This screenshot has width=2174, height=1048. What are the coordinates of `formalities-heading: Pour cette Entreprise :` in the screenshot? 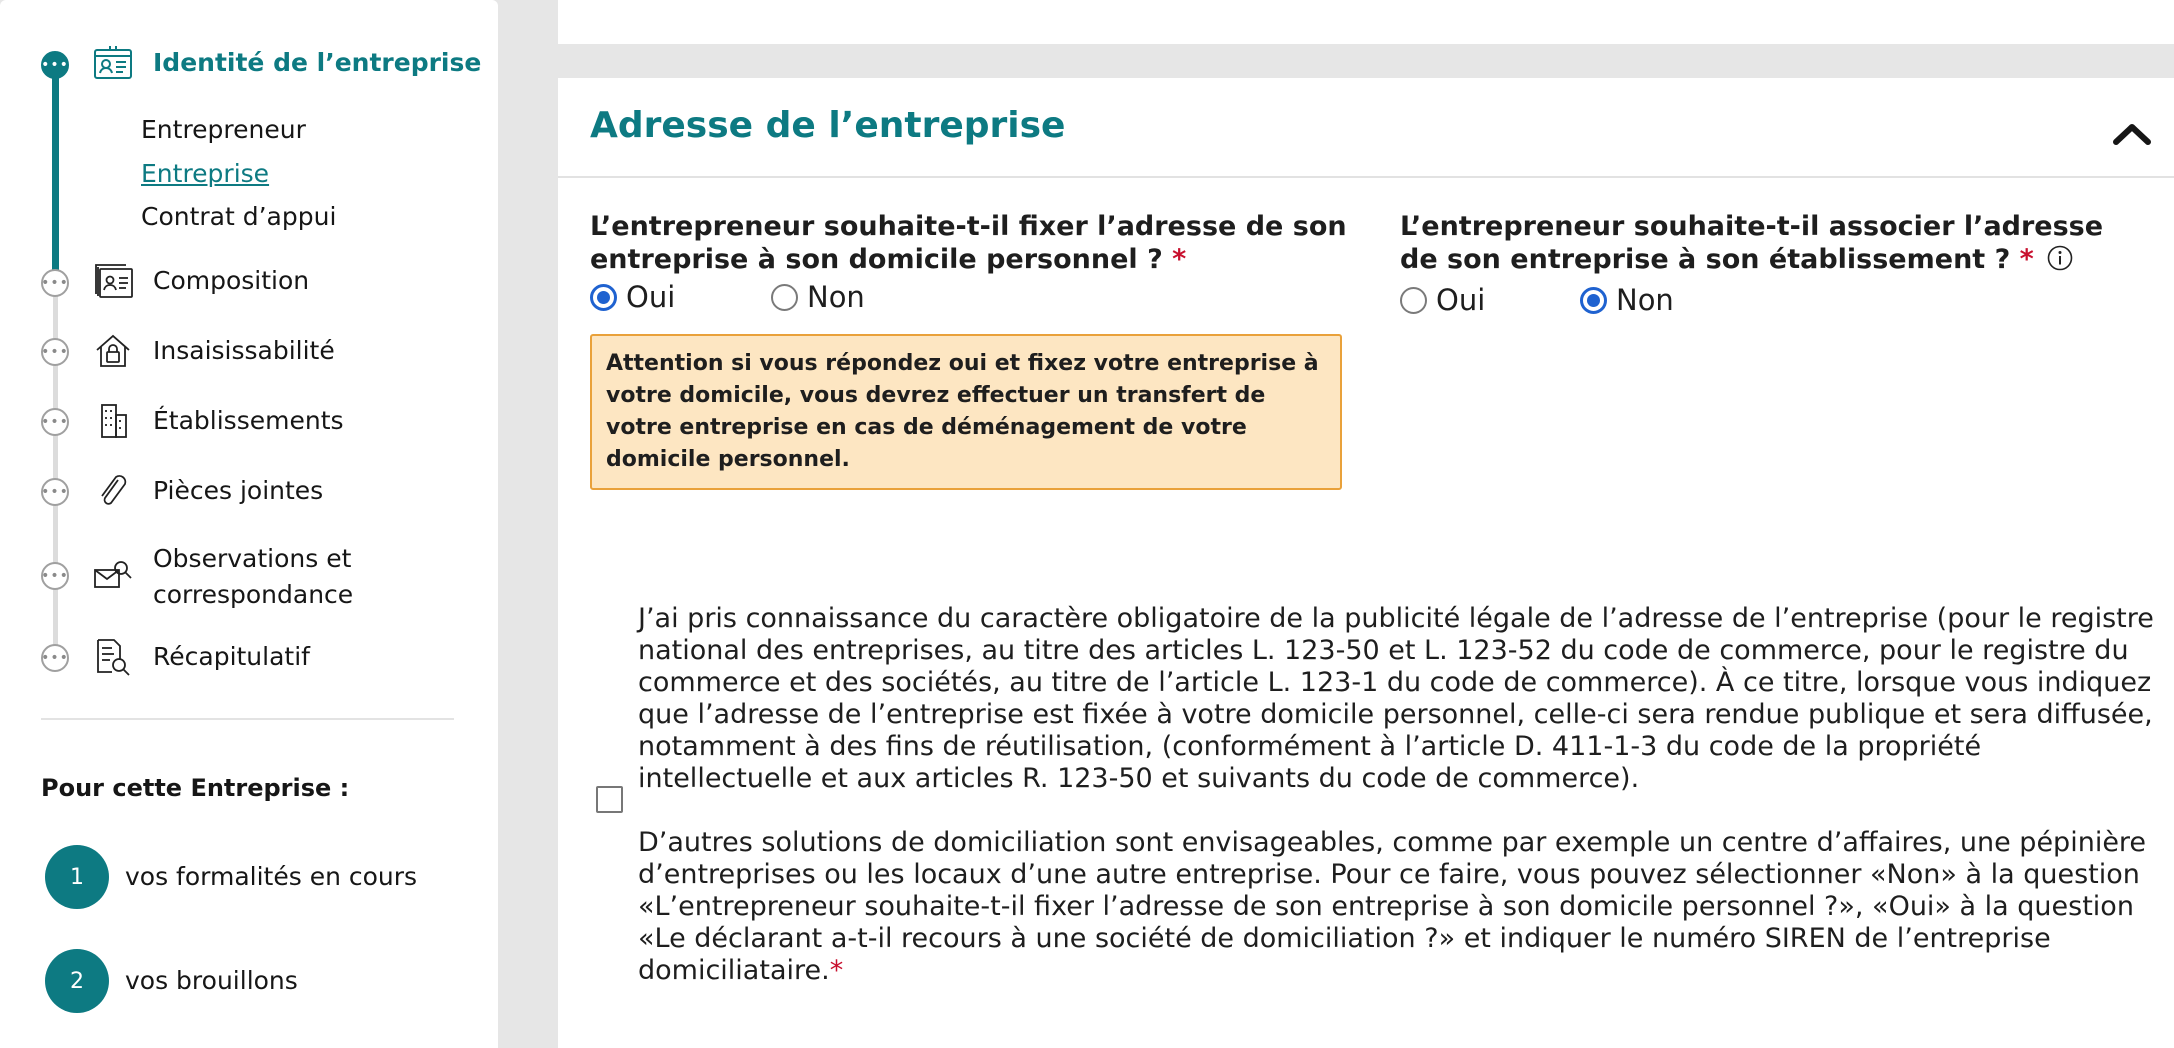 It's located at (195, 788).